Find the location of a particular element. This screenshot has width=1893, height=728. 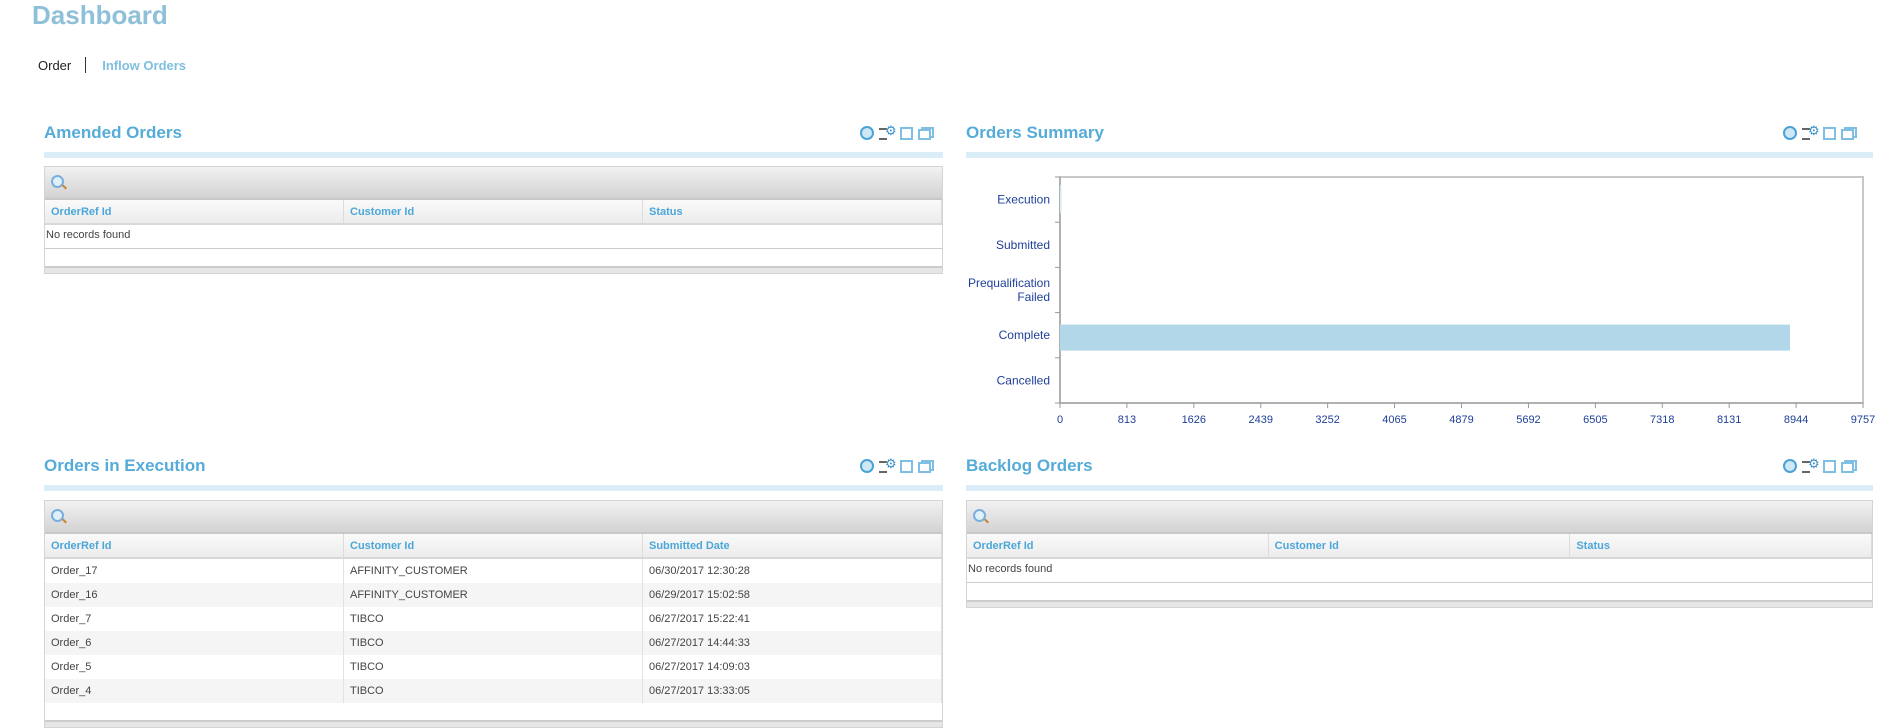

tab-order: Order is located at coordinates (54, 65).